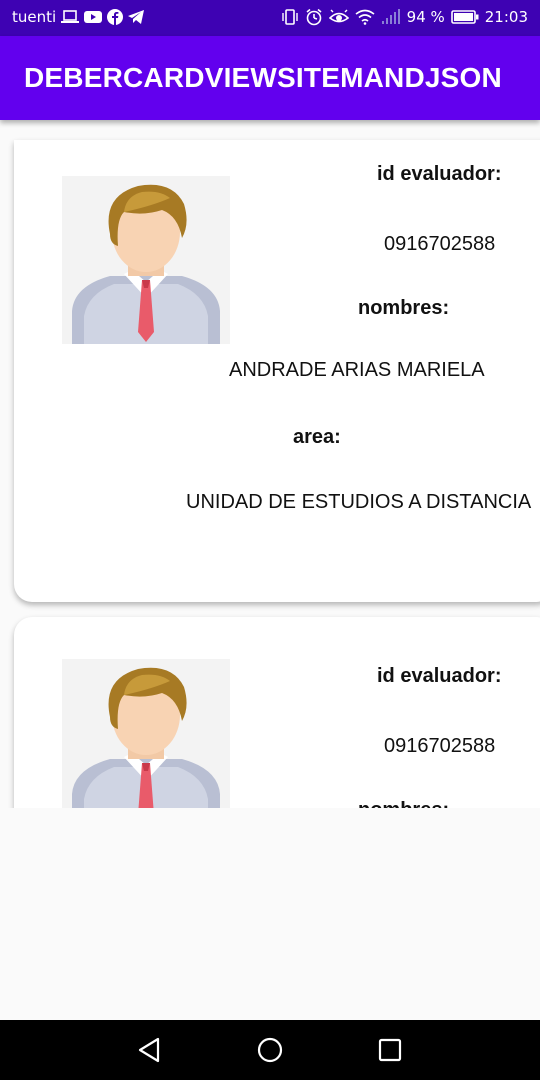 This screenshot has width=540, height=1080. What do you see at coordinates (390, 1050) in the screenshot?
I see `recents-icon` at bounding box center [390, 1050].